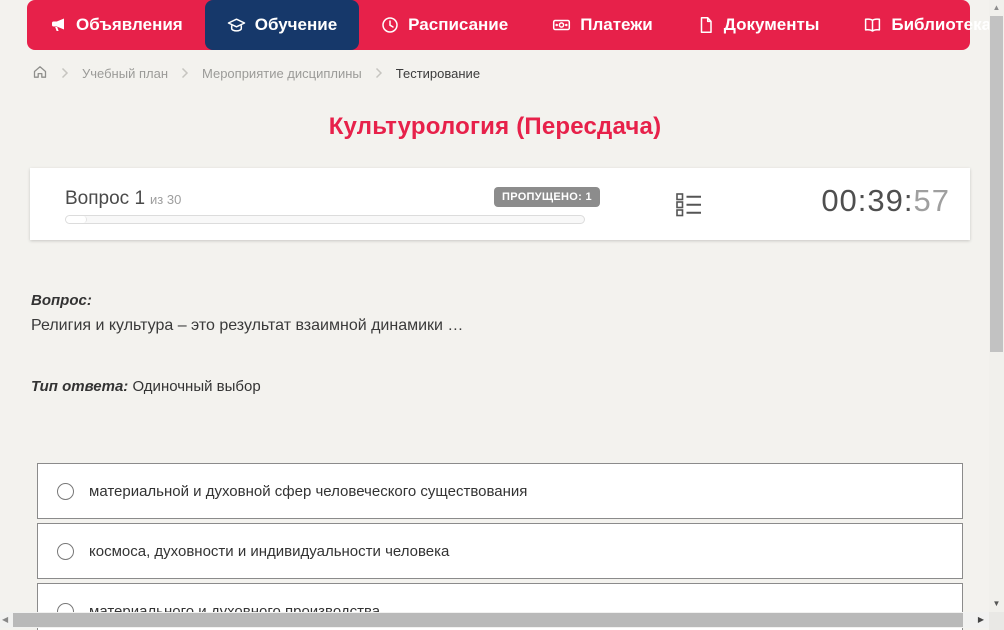 Image resolution: width=1004 pixels, height=630 pixels. Describe the element at coordinates (931, 200) in the screenshot. I see `timer-seconds: 57` at that location.